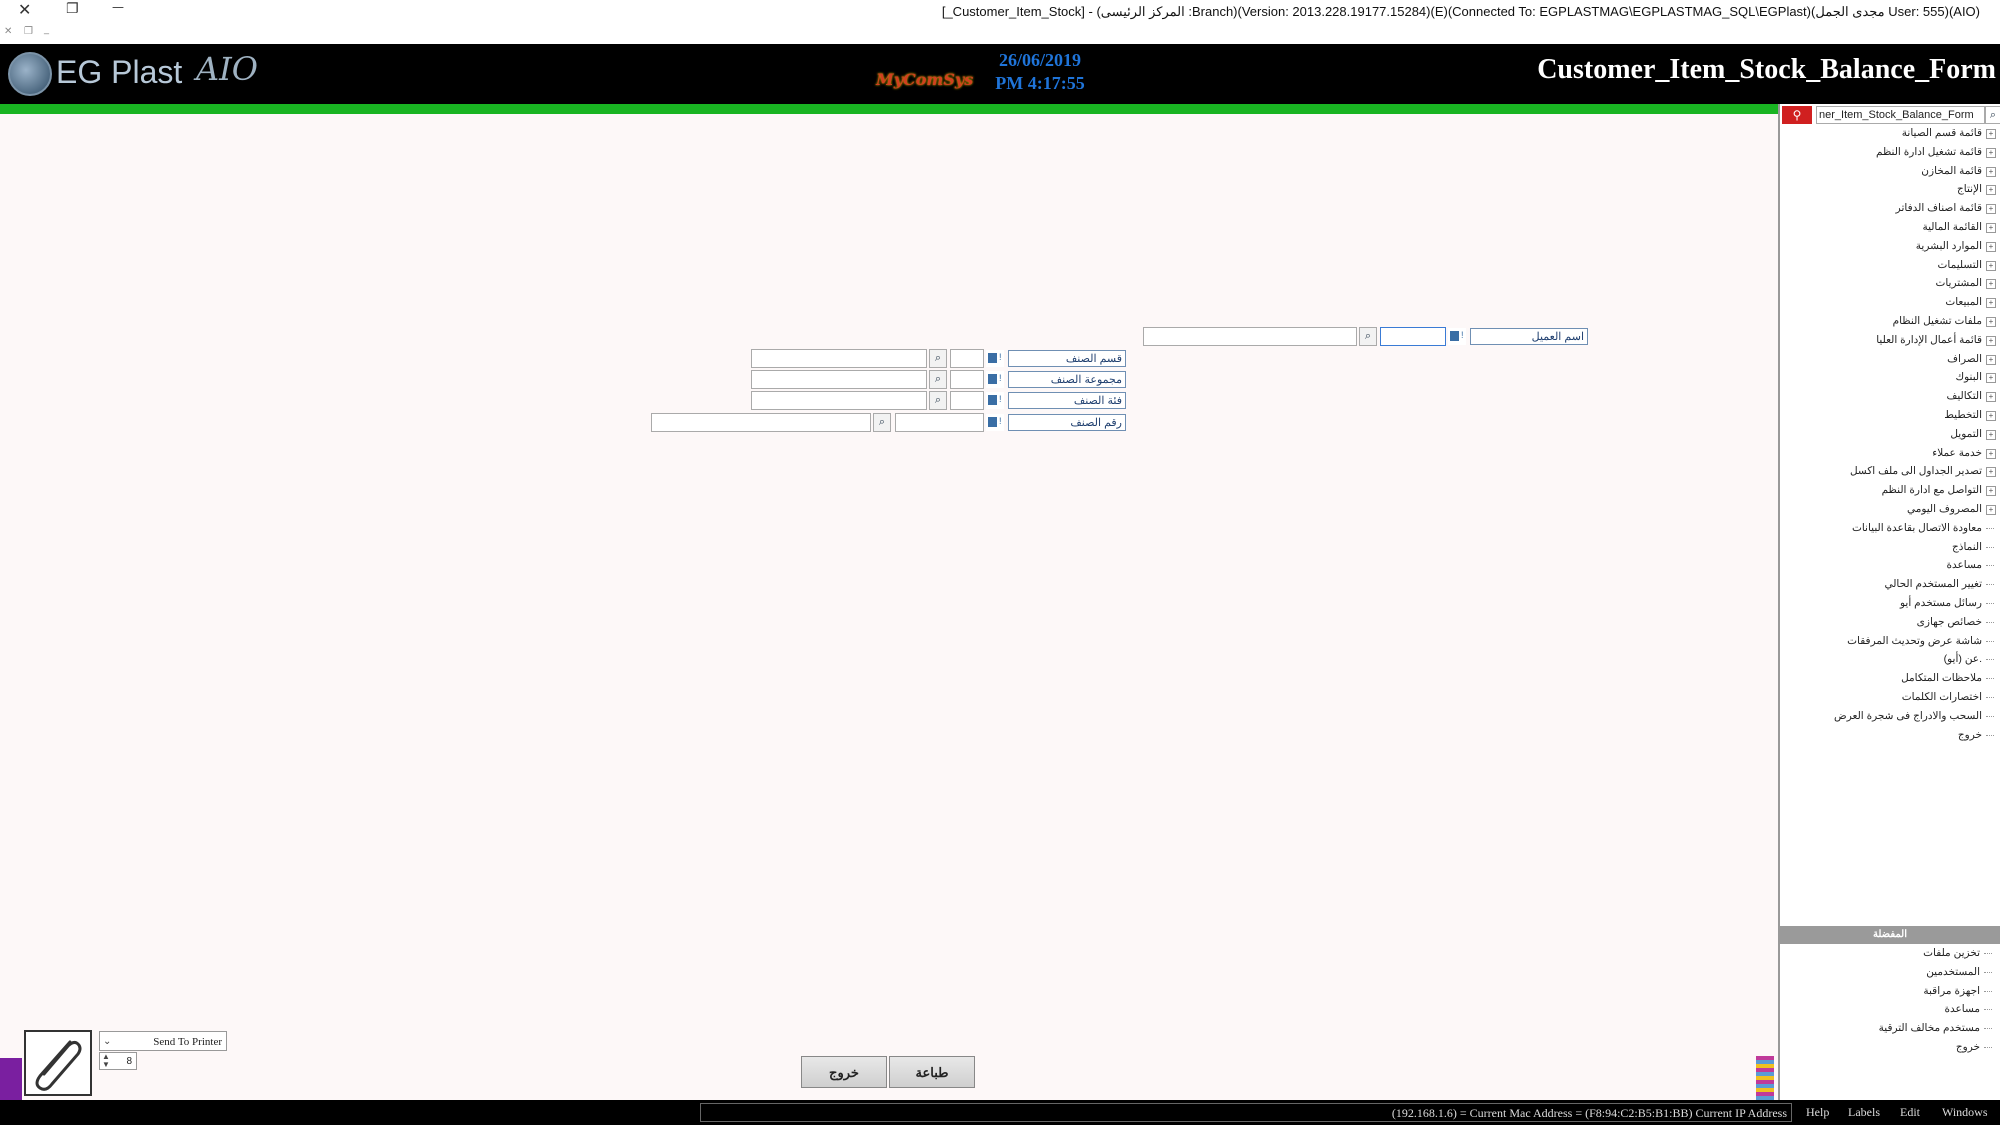  Describe the element at coordinates (1898, 321) in the screenshot. I see `tree-item: + ملفات تشغيل النظام` at that location.